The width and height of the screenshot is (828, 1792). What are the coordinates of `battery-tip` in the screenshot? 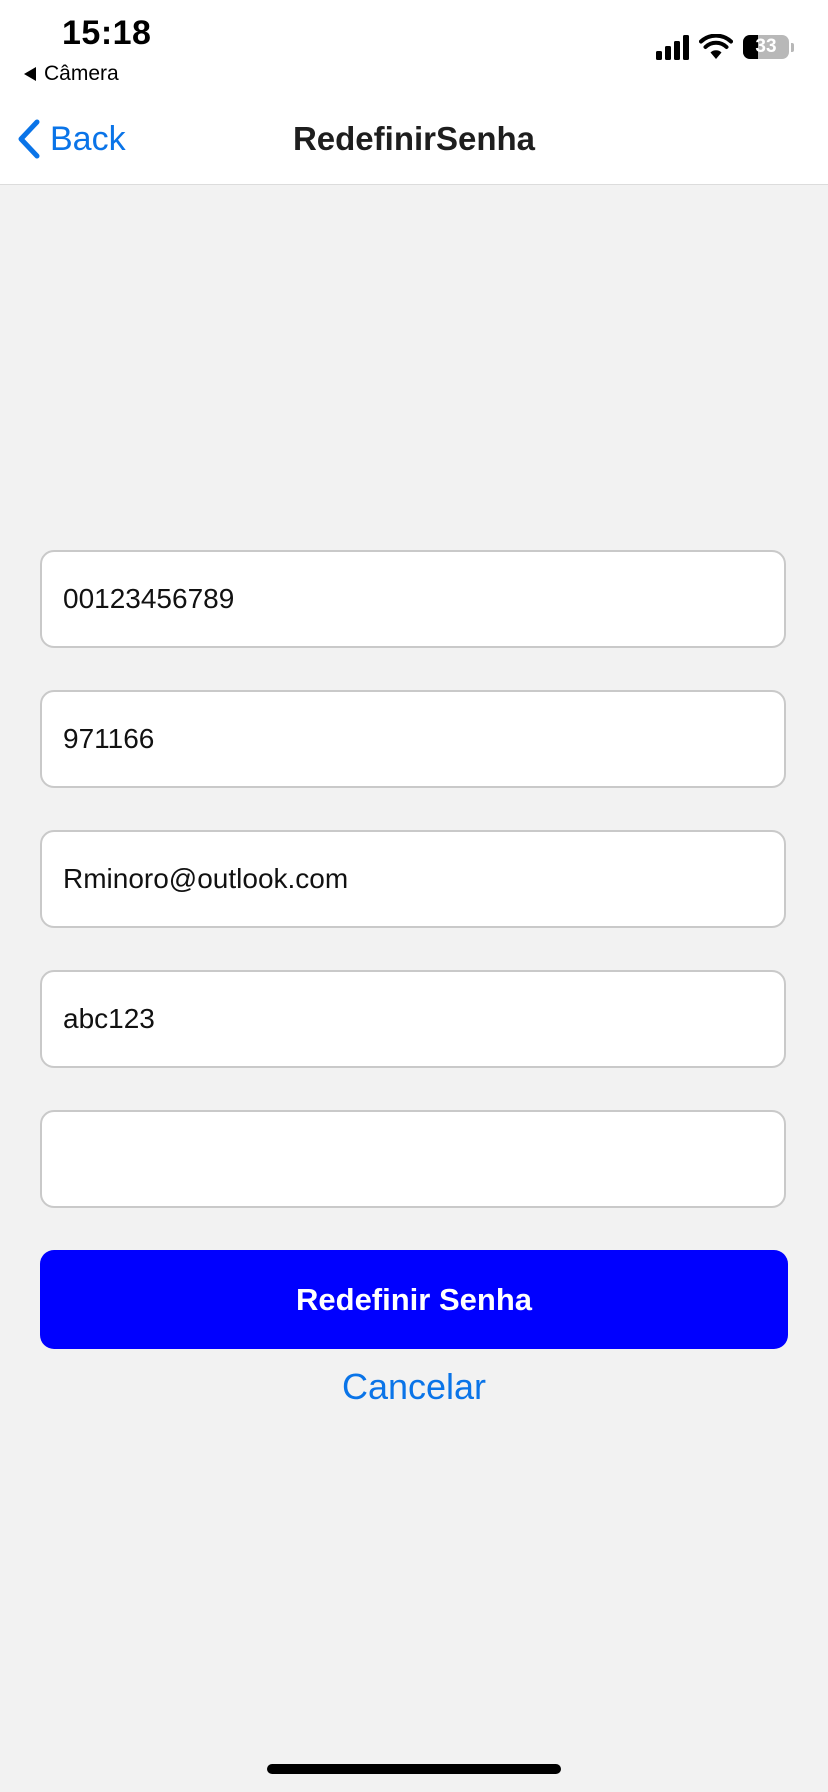 It's located at (792, 47).